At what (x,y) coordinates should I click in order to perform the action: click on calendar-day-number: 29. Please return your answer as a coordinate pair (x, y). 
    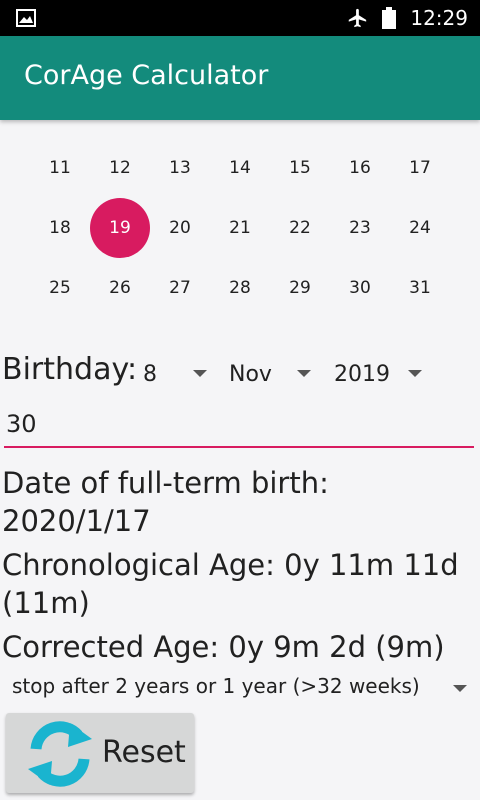
    Looking at the image, I should click on (300, 288).